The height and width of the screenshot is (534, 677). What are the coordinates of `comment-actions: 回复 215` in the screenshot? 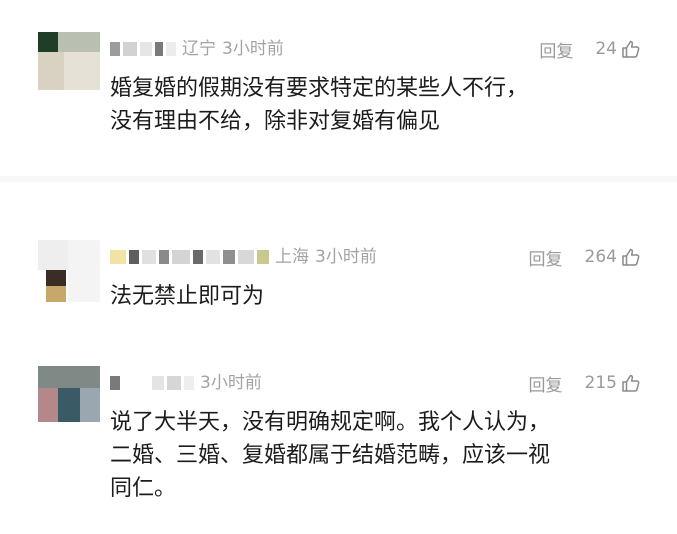 It's located at (585, 383).